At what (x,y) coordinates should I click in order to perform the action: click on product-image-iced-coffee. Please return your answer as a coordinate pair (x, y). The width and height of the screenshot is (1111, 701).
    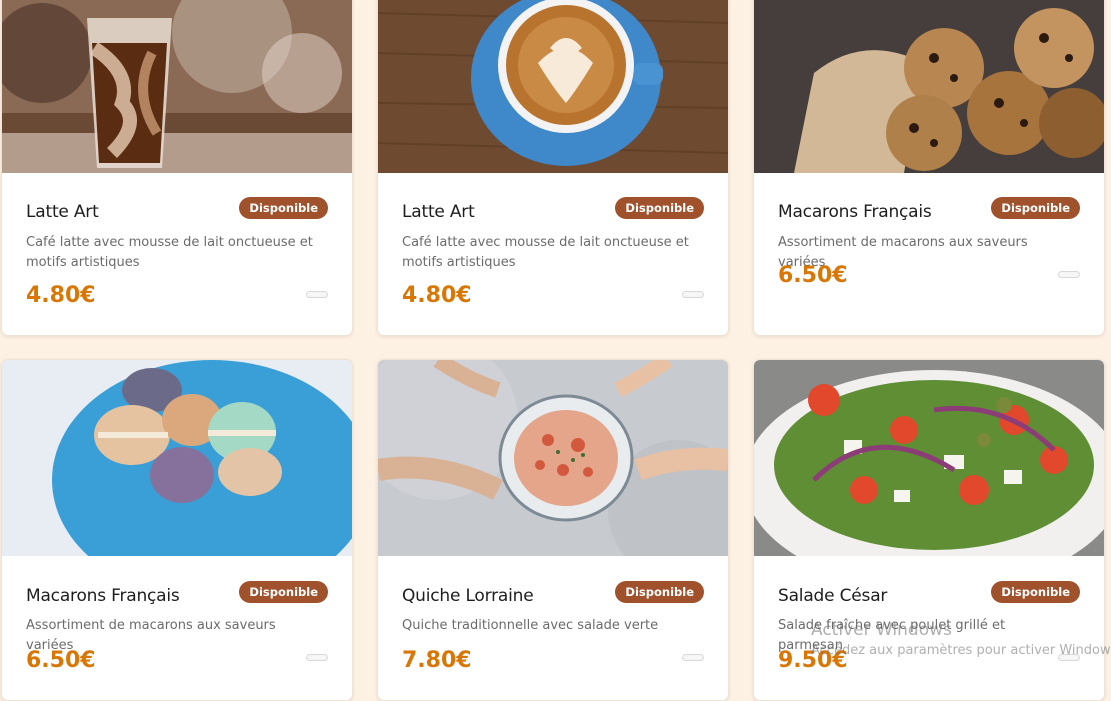
    Looking at the image, I should click on (177, 86).